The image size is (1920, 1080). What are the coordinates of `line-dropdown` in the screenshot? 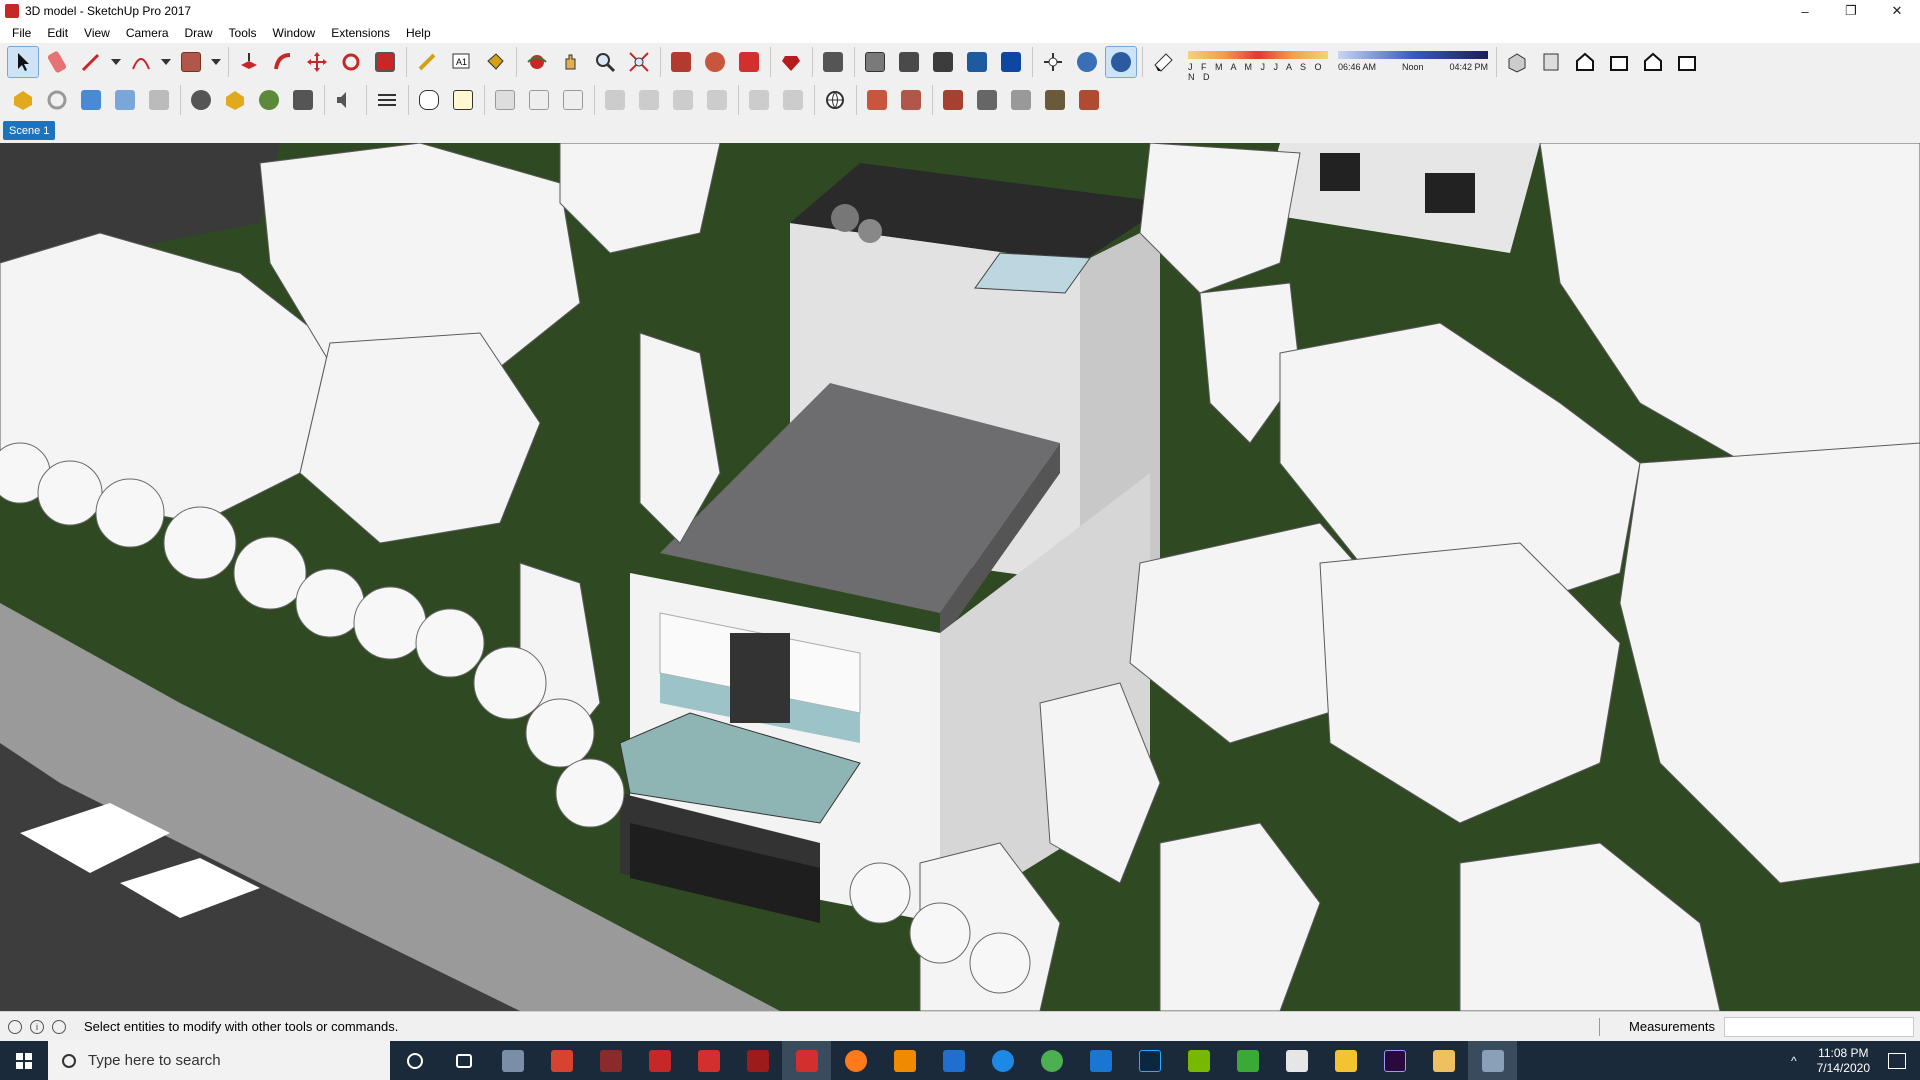 It's located at (116, 62).